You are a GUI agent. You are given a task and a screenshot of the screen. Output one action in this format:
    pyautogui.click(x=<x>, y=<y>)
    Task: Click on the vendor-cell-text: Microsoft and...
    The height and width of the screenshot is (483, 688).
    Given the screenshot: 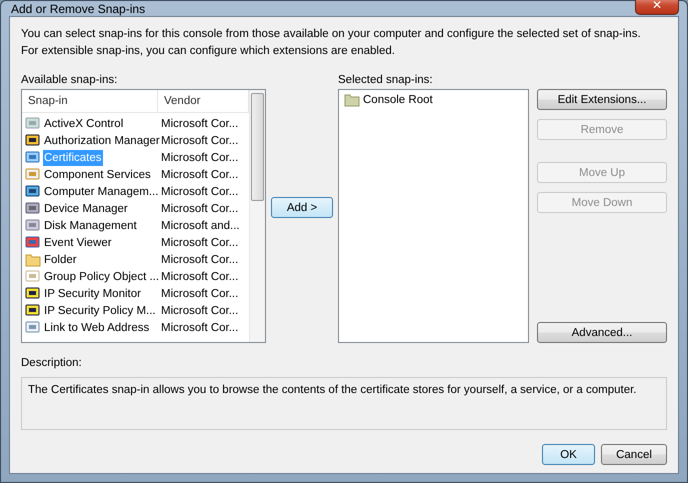 What is the action you would take?
    pyautogui.click(x=200, y=226)
    